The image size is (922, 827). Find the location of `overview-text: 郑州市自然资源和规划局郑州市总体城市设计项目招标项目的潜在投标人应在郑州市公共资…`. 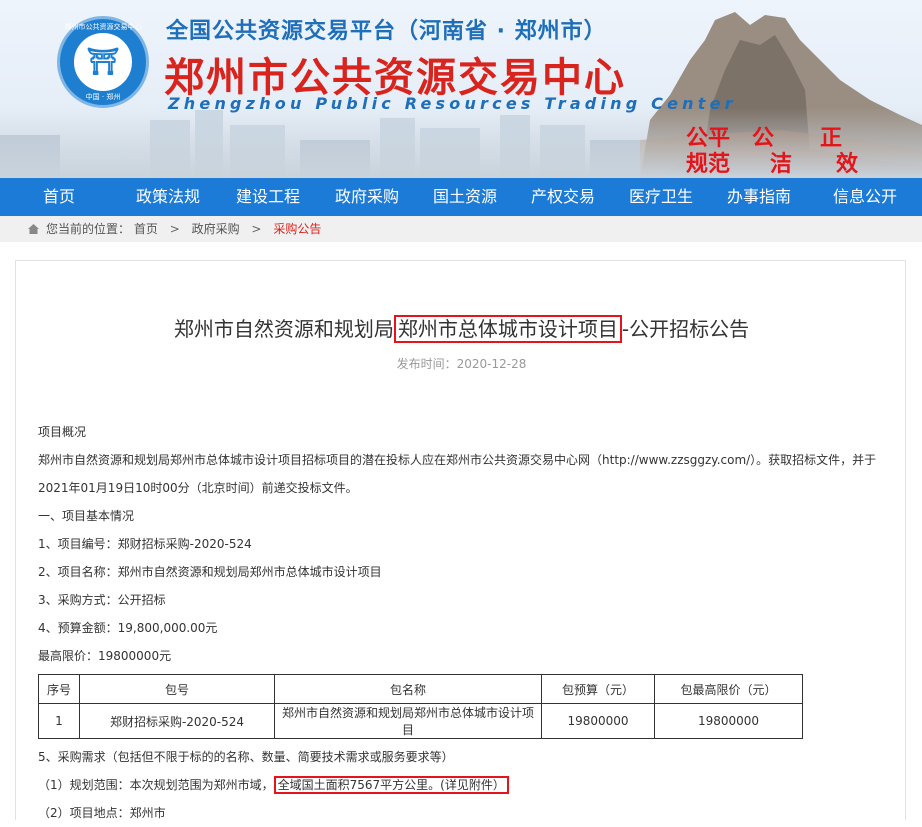

overview-text: 郑州市自然资源和规划局郑州市总体城市设计项目招标项目的潜在投标人应在郑州市公共资… is located at coordinates (457, 474).